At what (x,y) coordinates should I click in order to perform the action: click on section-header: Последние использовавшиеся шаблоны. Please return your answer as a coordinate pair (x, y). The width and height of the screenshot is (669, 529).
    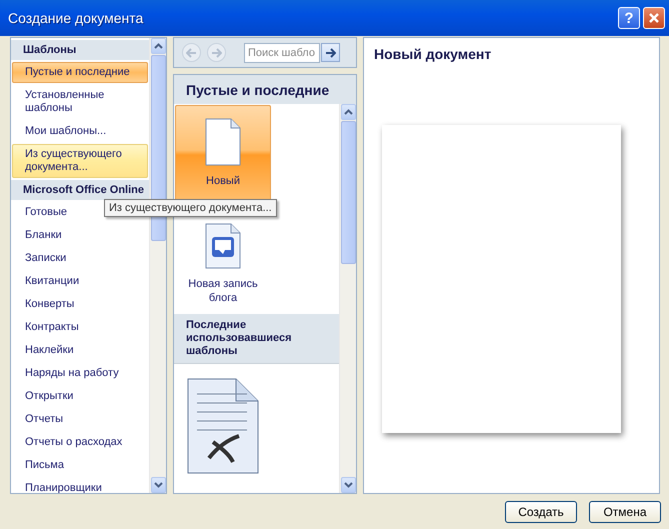
    Looking at the image, I should click on (256, 339).